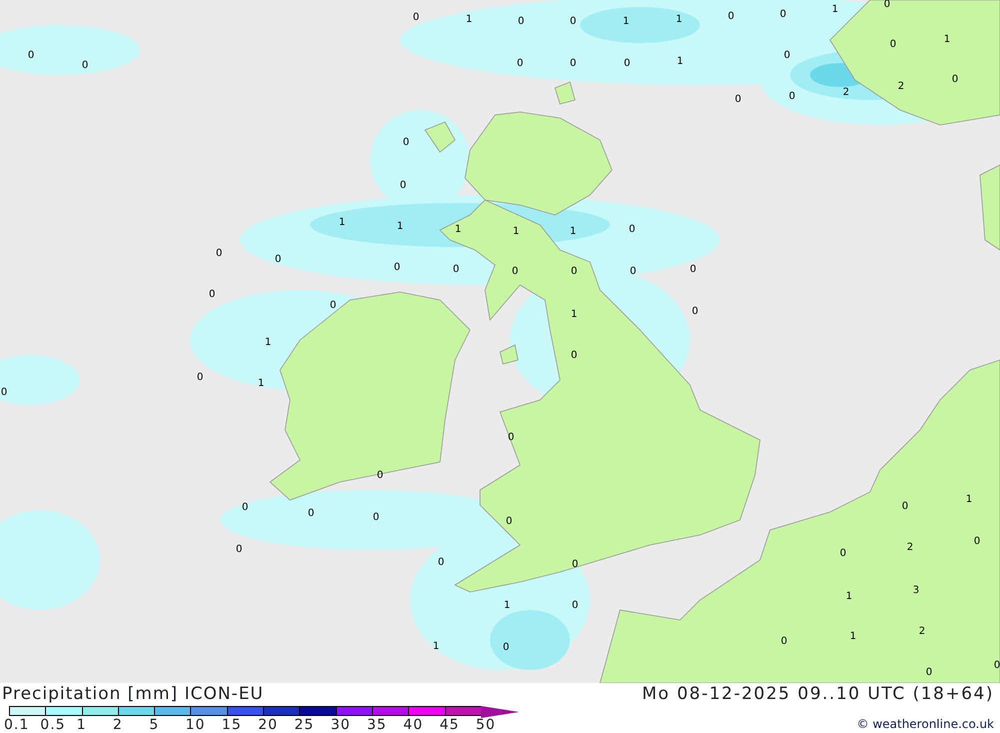 Image resolution: width=1000 pixels, height=733 pixels. I want to click on legend-tick-label: 50, so click(486, 725).